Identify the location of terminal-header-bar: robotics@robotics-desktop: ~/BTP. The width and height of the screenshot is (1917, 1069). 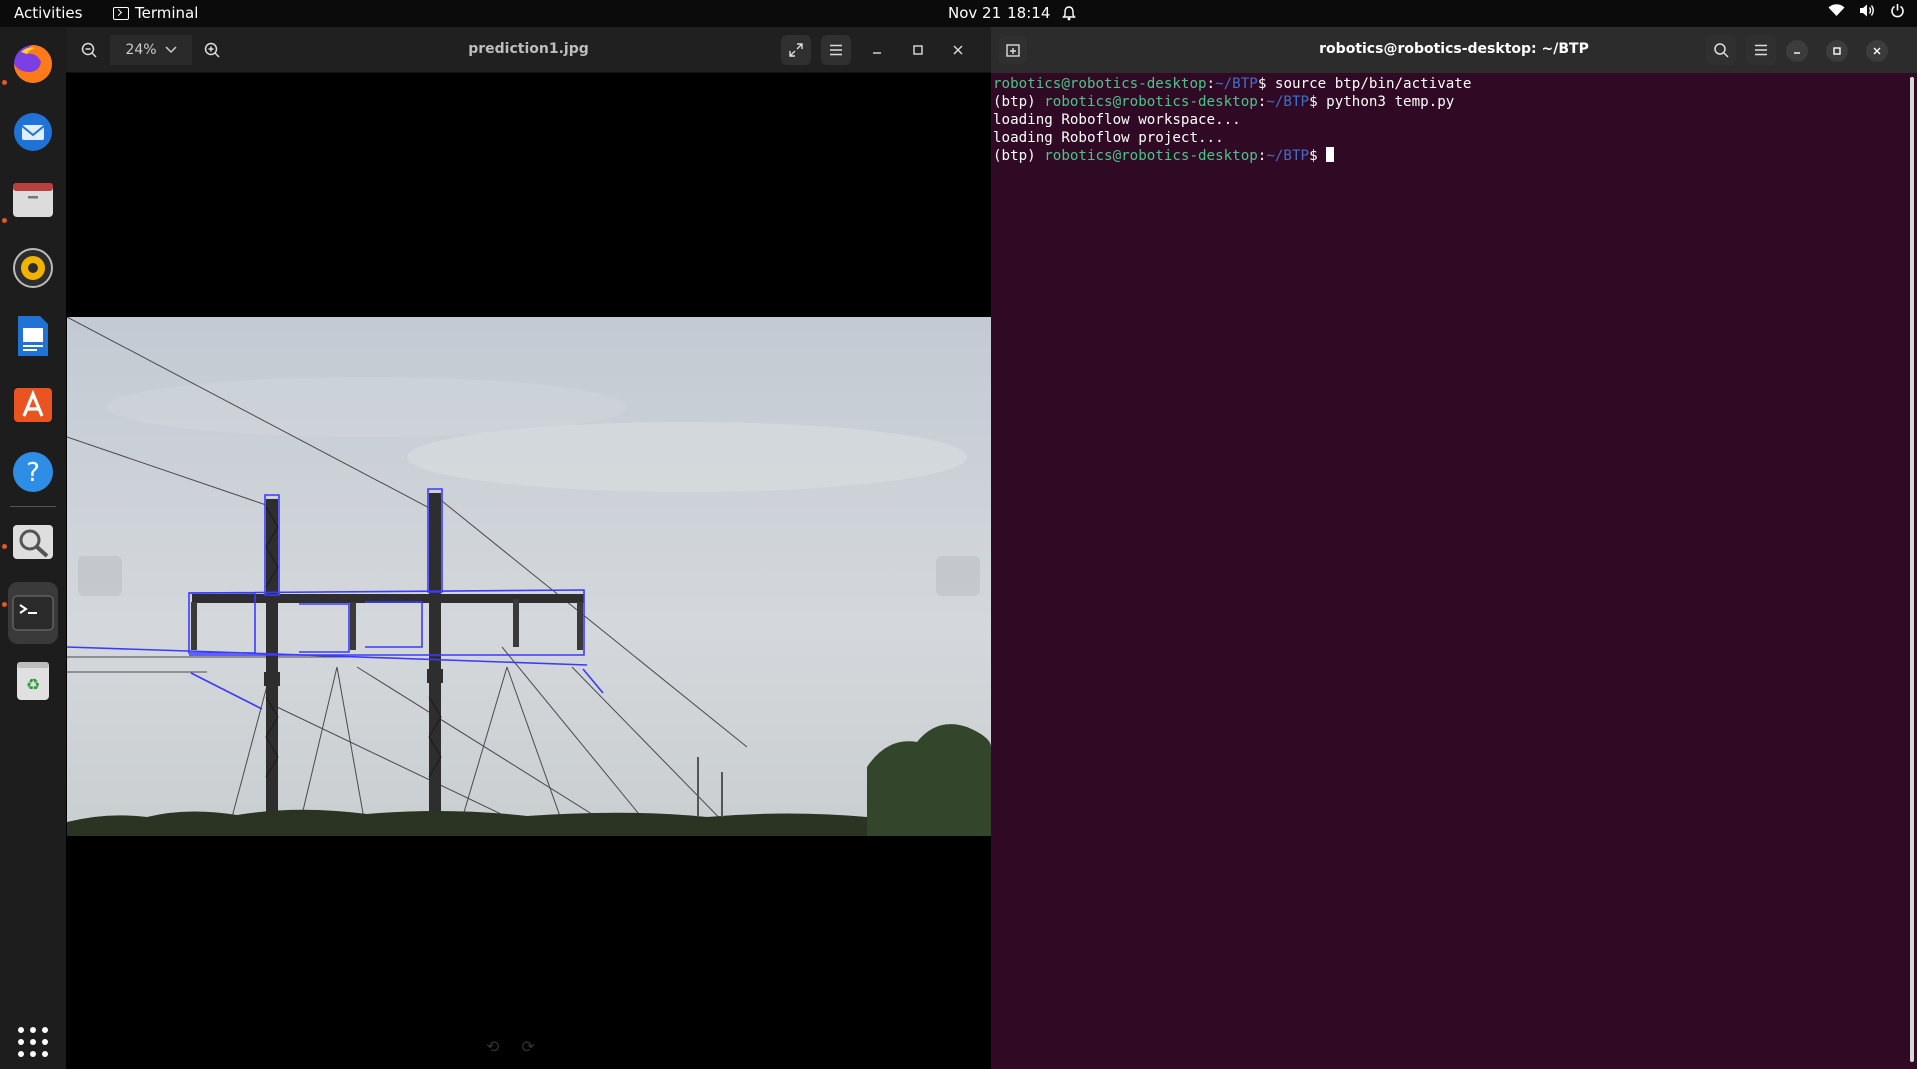
(1454, 50).